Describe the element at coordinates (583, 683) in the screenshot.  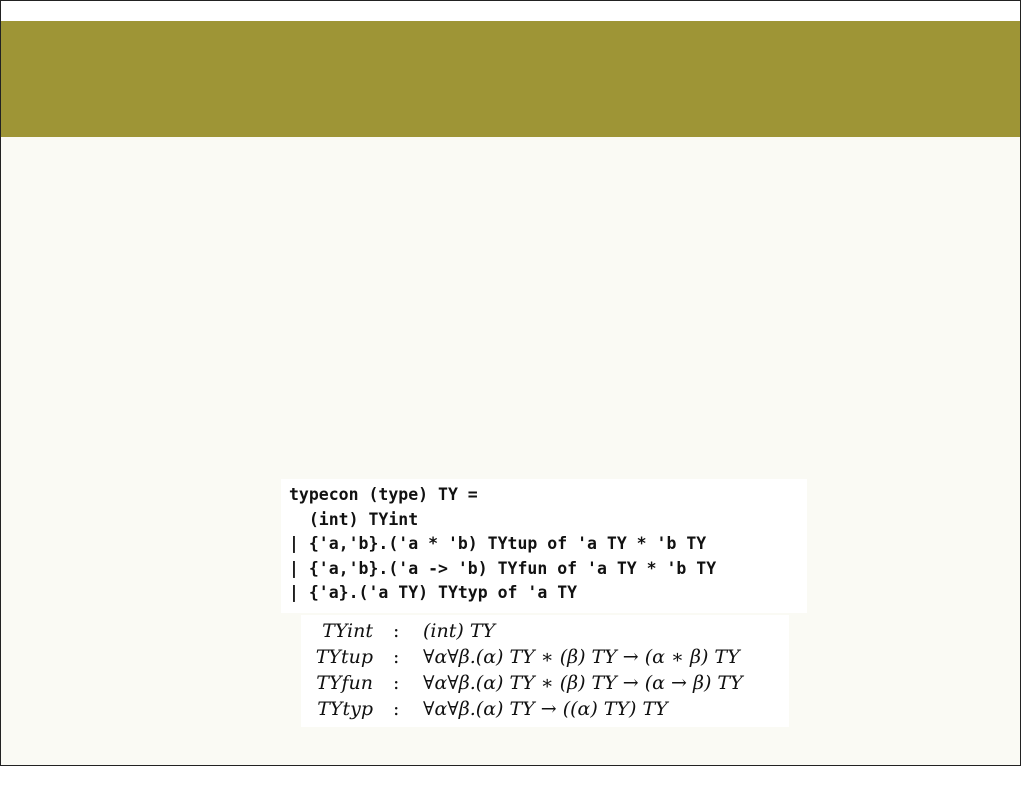
I see `type-signature: ∀α∀β.(α) TY ∗ (β) TY → (α → β) TY` at that location.